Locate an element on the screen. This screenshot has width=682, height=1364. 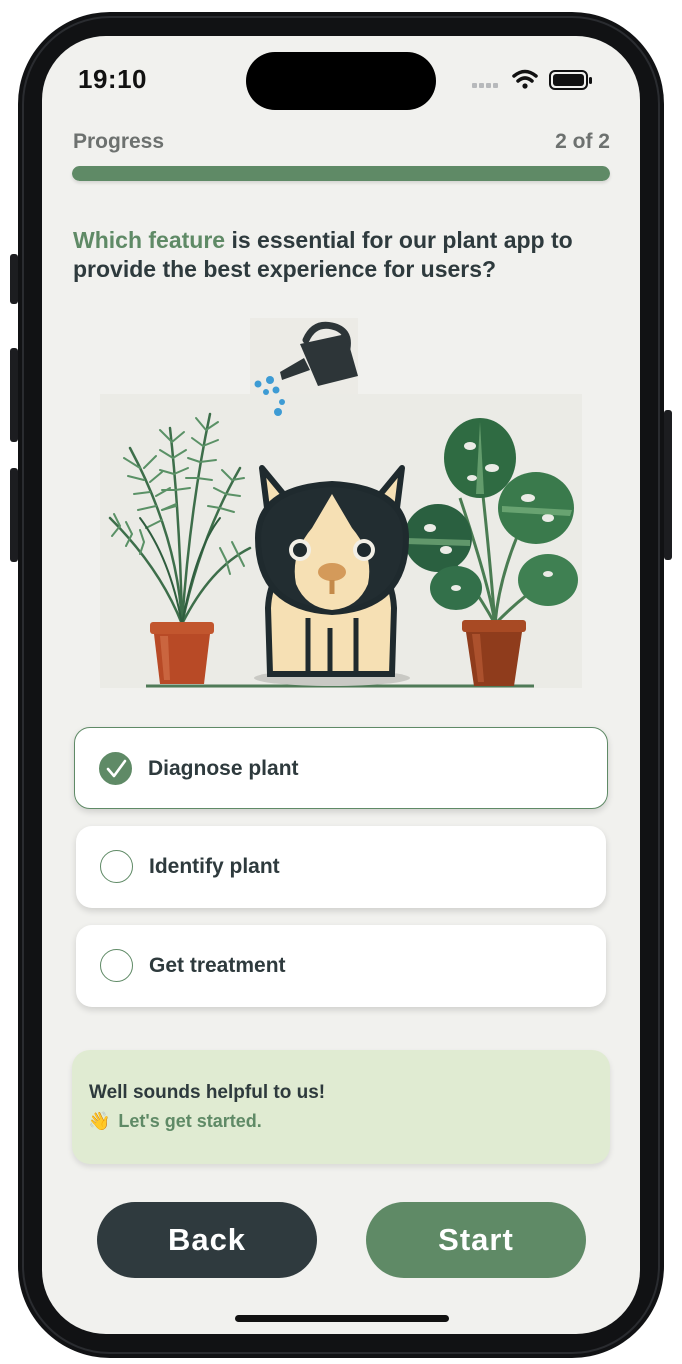
option-label: Identify plant is located at coordinates (214, 866).